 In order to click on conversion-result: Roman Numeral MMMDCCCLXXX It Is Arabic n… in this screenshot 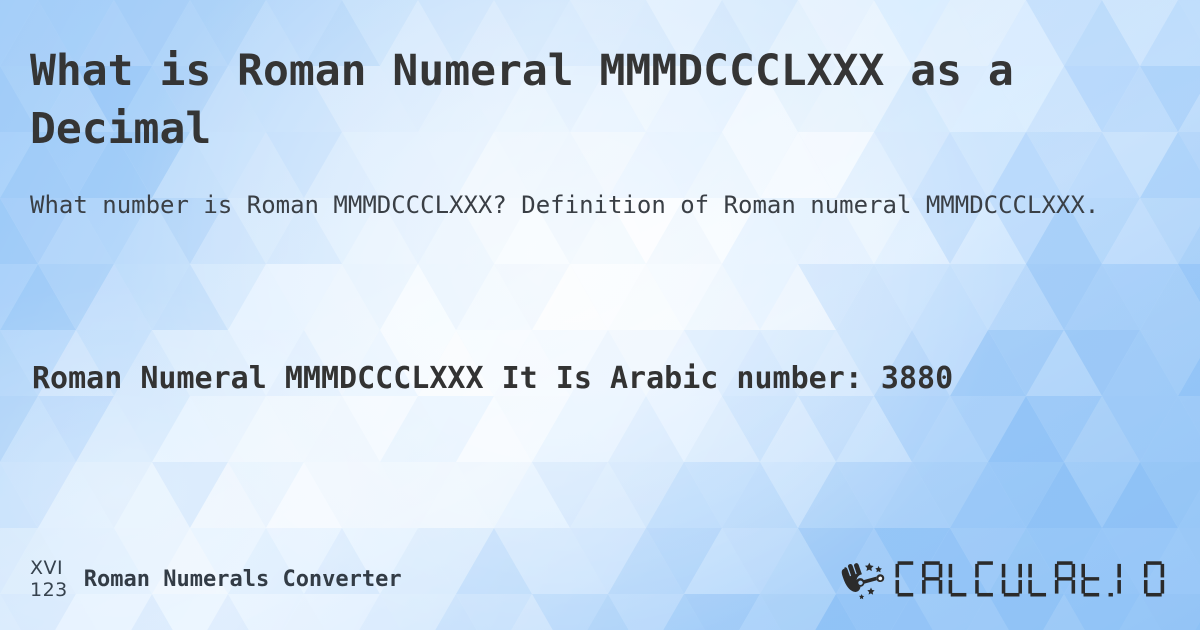, I will do `click(493, 378)`.